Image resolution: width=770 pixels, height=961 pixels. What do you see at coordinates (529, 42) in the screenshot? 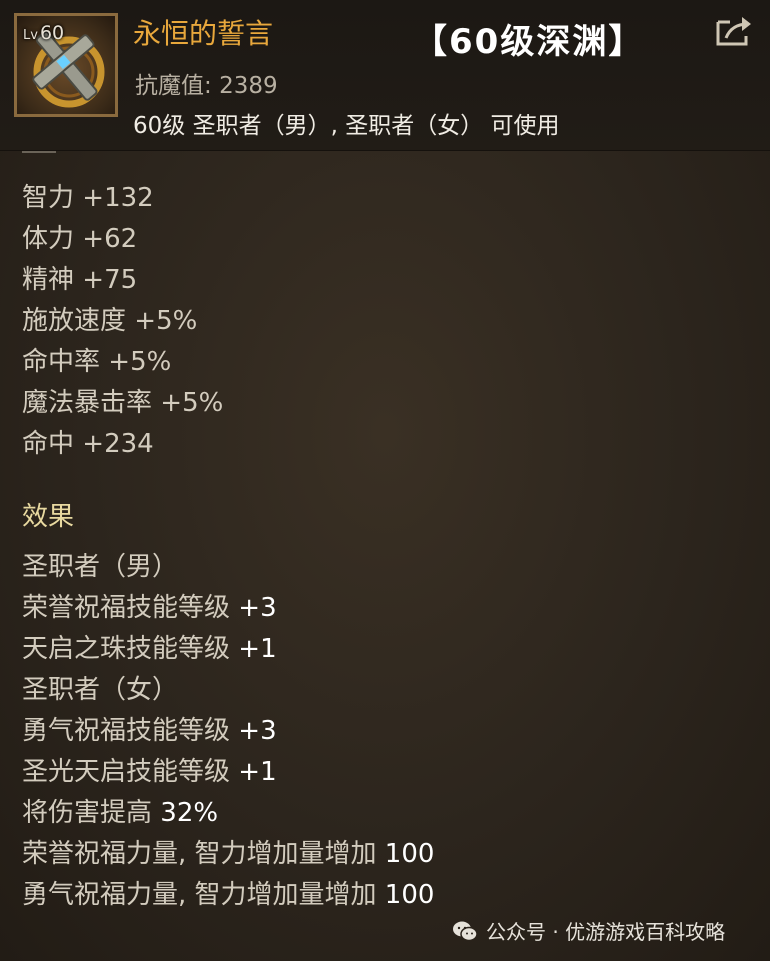
I see `level-banner: 【60级深渊】` at bounding box center [529, 42].